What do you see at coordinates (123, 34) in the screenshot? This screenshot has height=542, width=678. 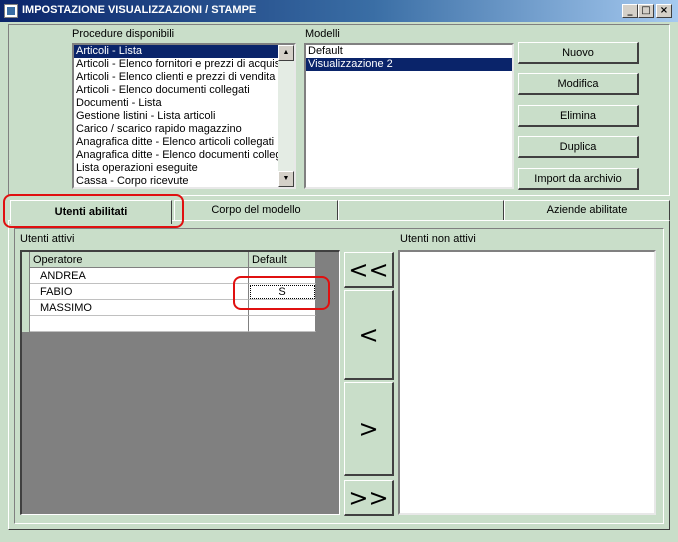 I see `procedures-label: Procedure disponibili` at bounding box center [123, 34].